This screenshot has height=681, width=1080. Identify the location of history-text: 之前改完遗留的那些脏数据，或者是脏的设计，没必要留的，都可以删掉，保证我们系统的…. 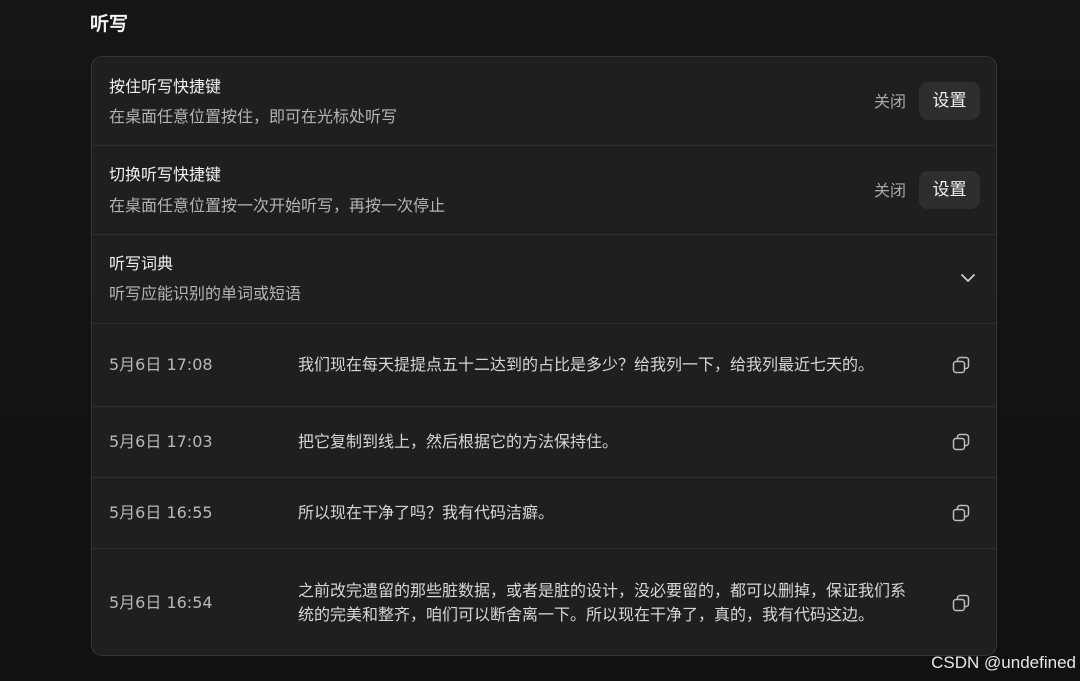
(602, 602).